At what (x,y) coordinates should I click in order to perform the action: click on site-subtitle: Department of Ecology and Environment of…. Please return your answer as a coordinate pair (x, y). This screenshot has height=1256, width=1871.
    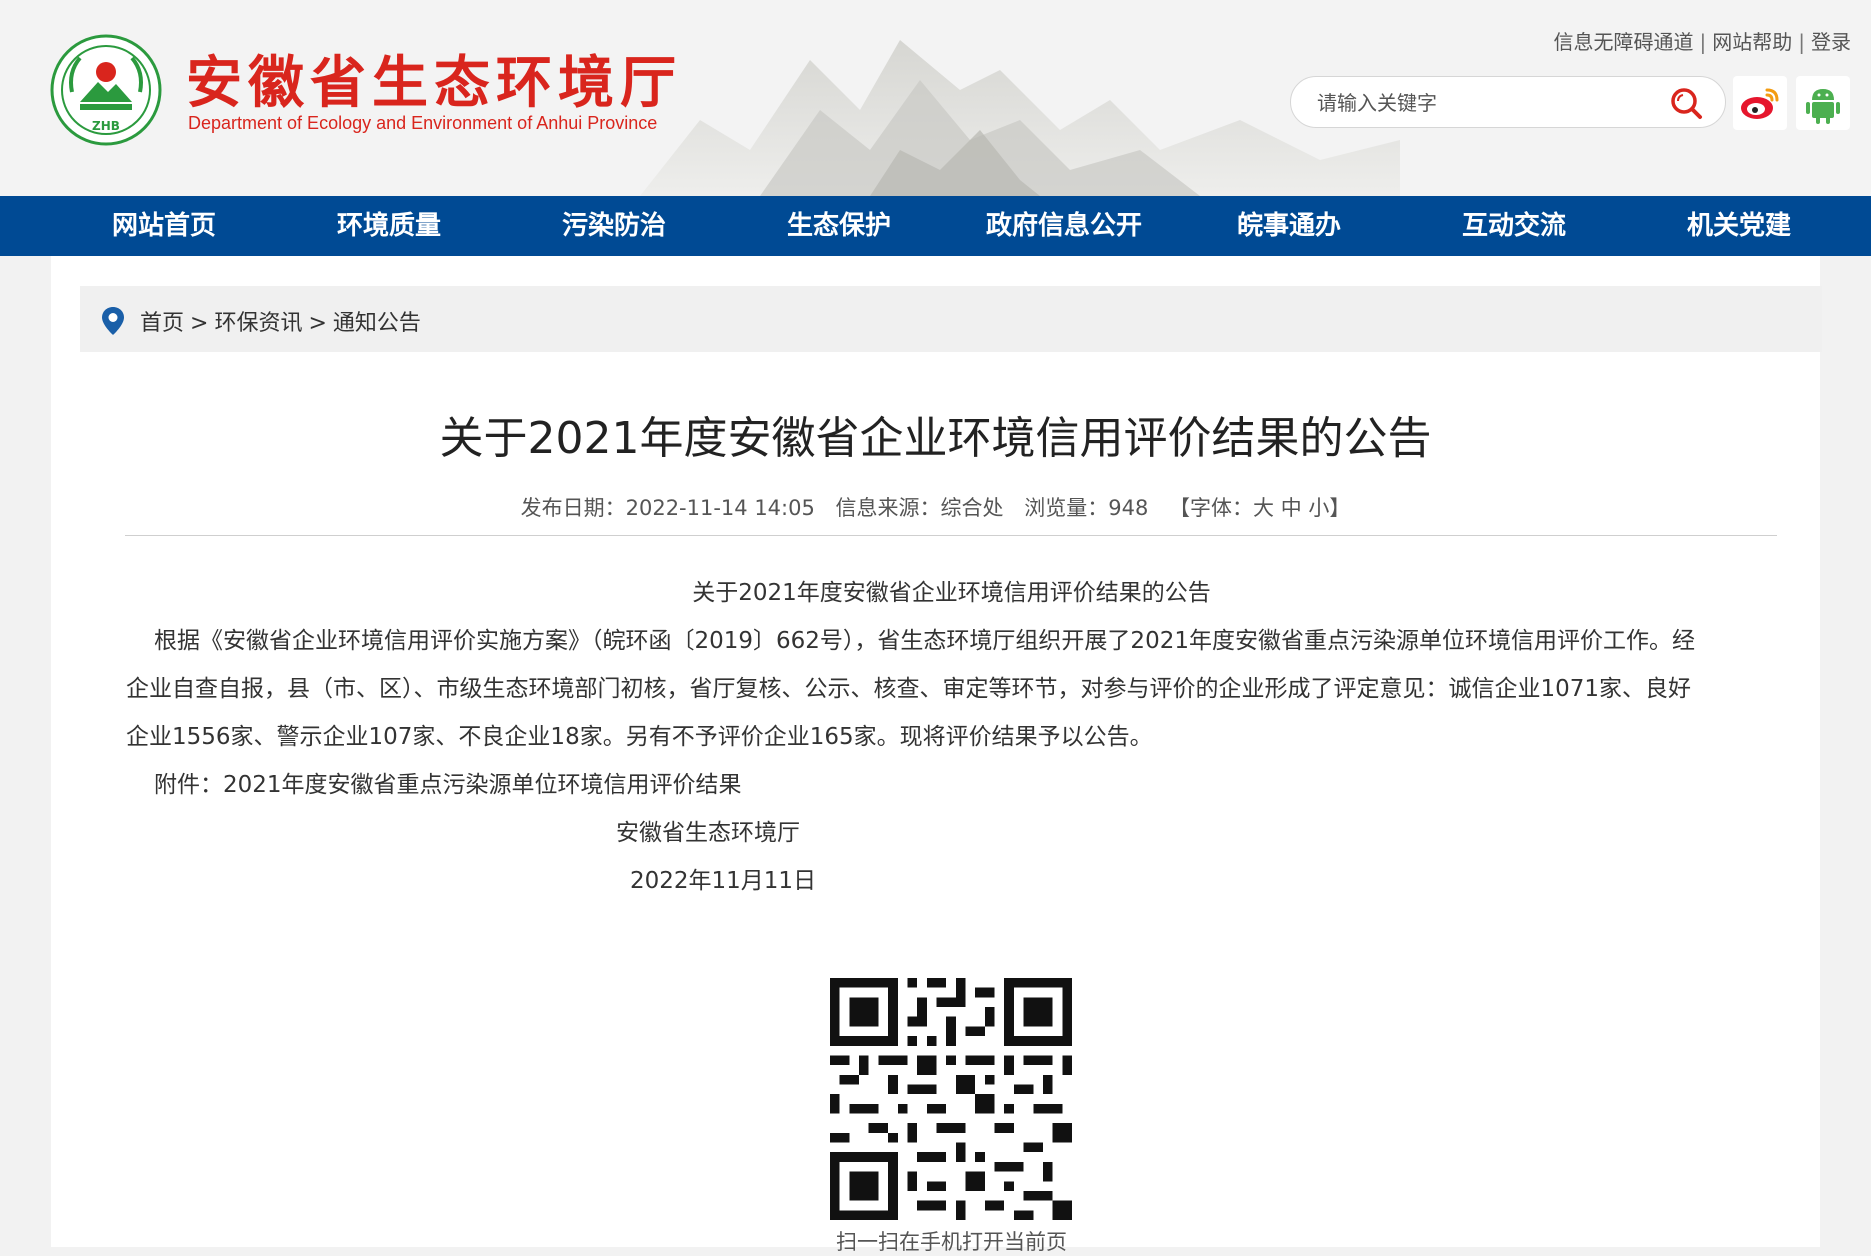
    Looking at the image, I should click on (423, 123).